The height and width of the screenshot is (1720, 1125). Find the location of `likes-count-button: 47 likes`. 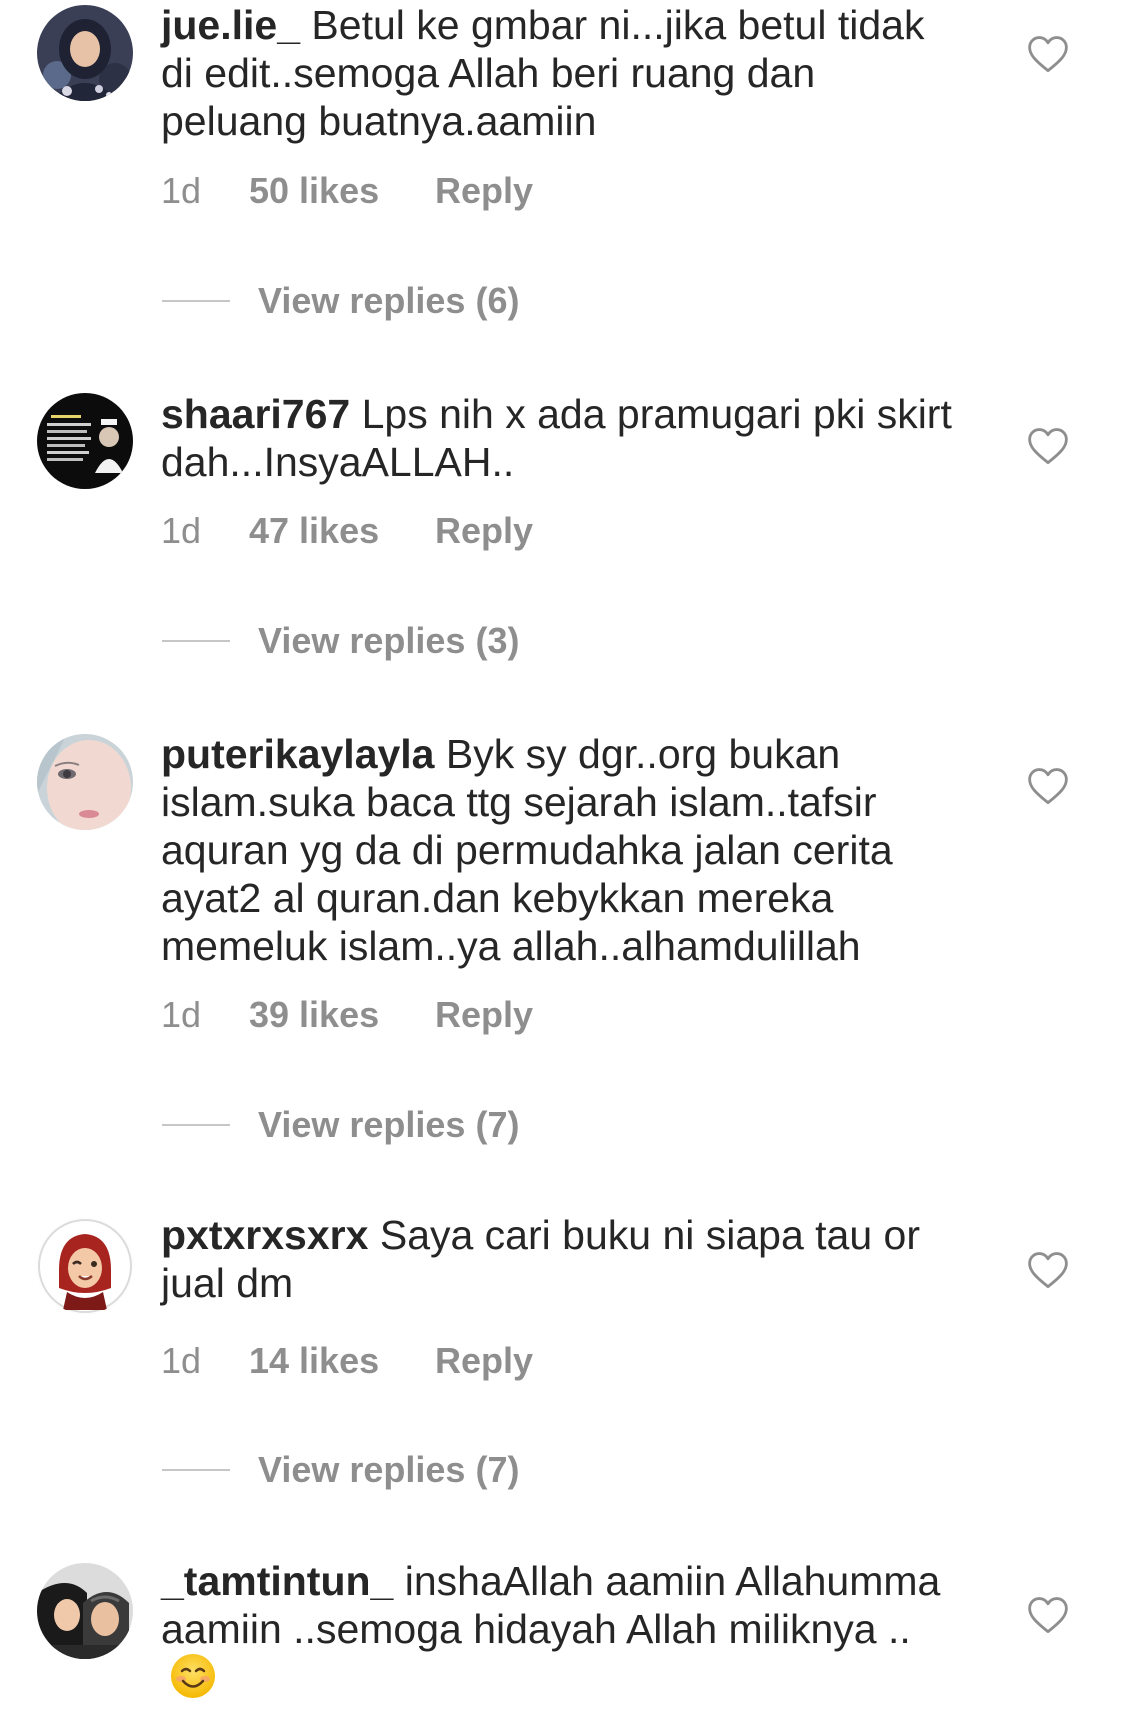

likes-count-button: 47 likes is located at coordinates (314, 531).